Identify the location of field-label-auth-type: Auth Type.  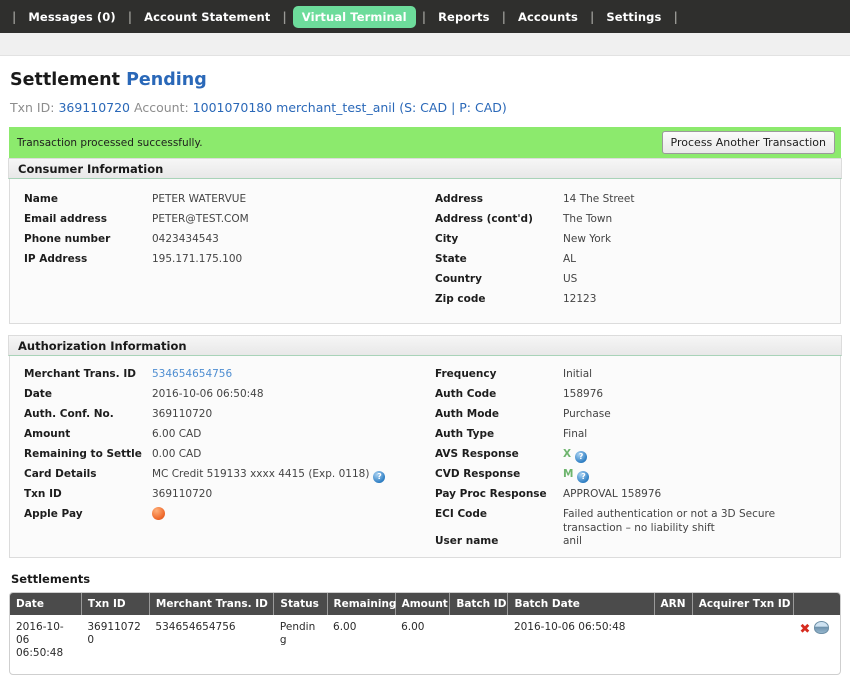
(465, 434).